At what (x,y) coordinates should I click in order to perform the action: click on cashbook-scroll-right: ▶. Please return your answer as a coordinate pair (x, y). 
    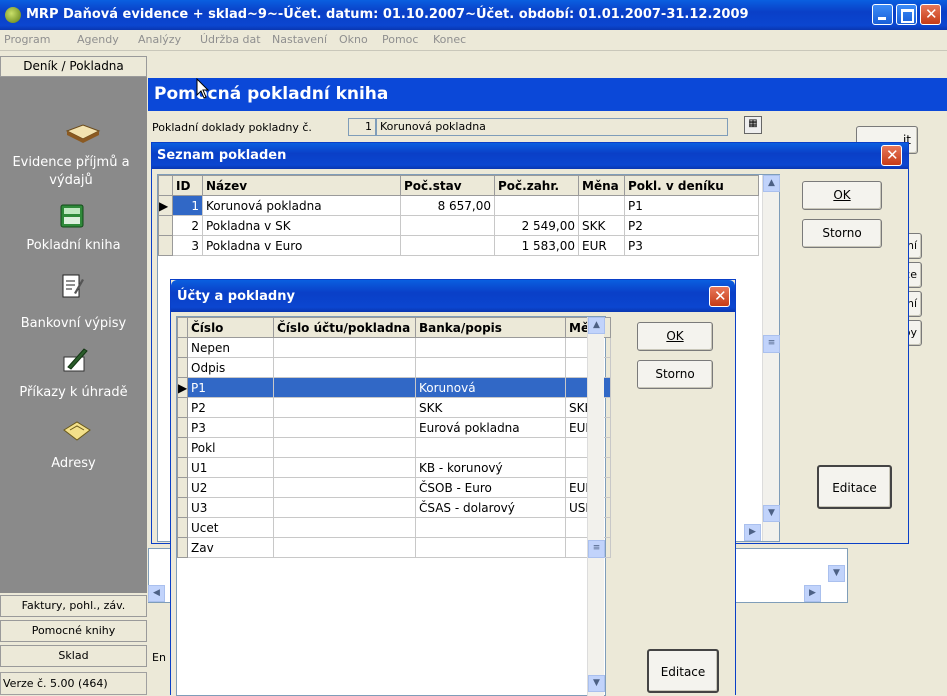
    Looking at the image, I should click on (812, 593).